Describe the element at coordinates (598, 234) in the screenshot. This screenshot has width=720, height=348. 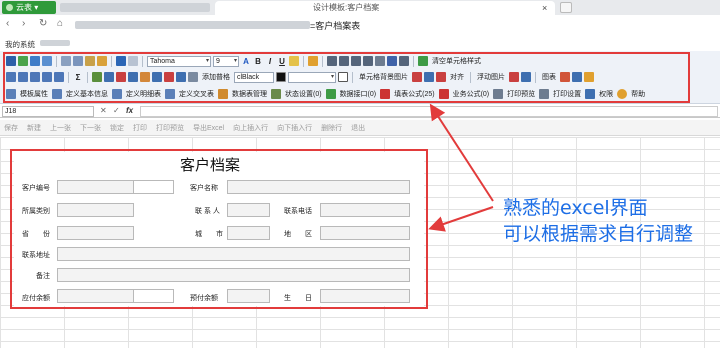
I see `annotation-line-2: 可以根据需求自行调整` at that location.